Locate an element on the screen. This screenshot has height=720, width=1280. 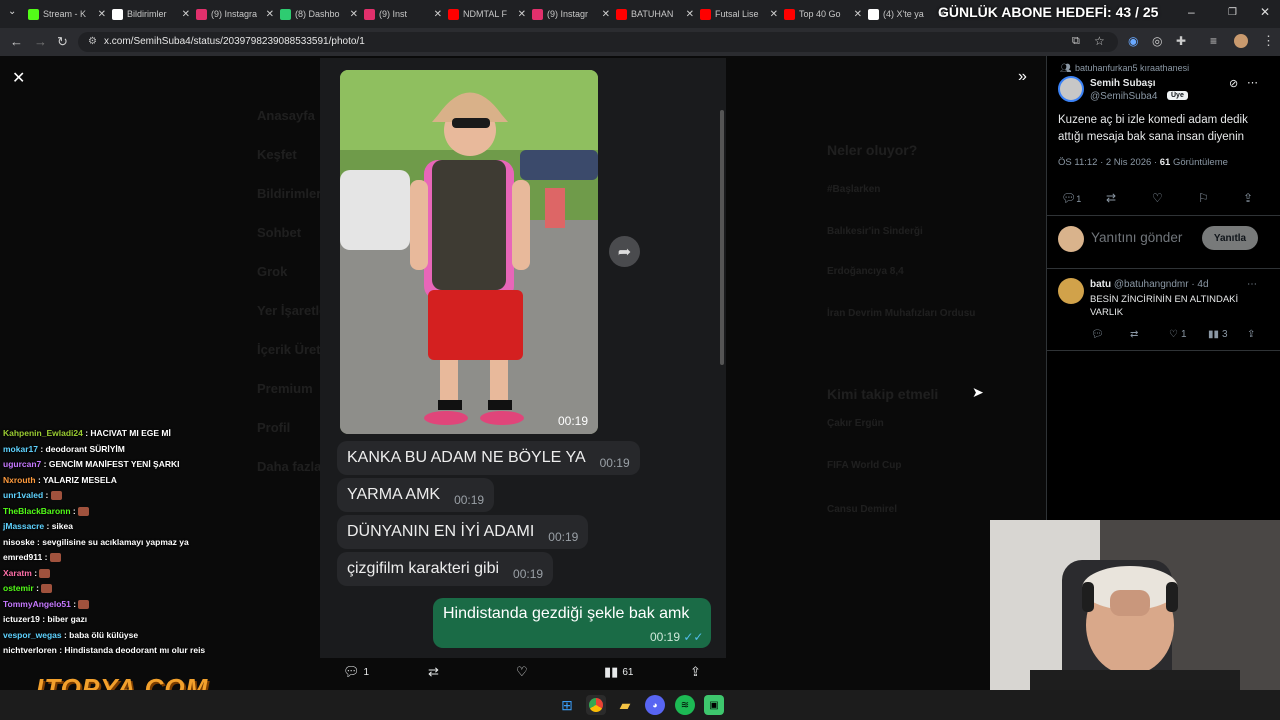
more-options-icon: ⋯ is located at coordinates (1252, 82).